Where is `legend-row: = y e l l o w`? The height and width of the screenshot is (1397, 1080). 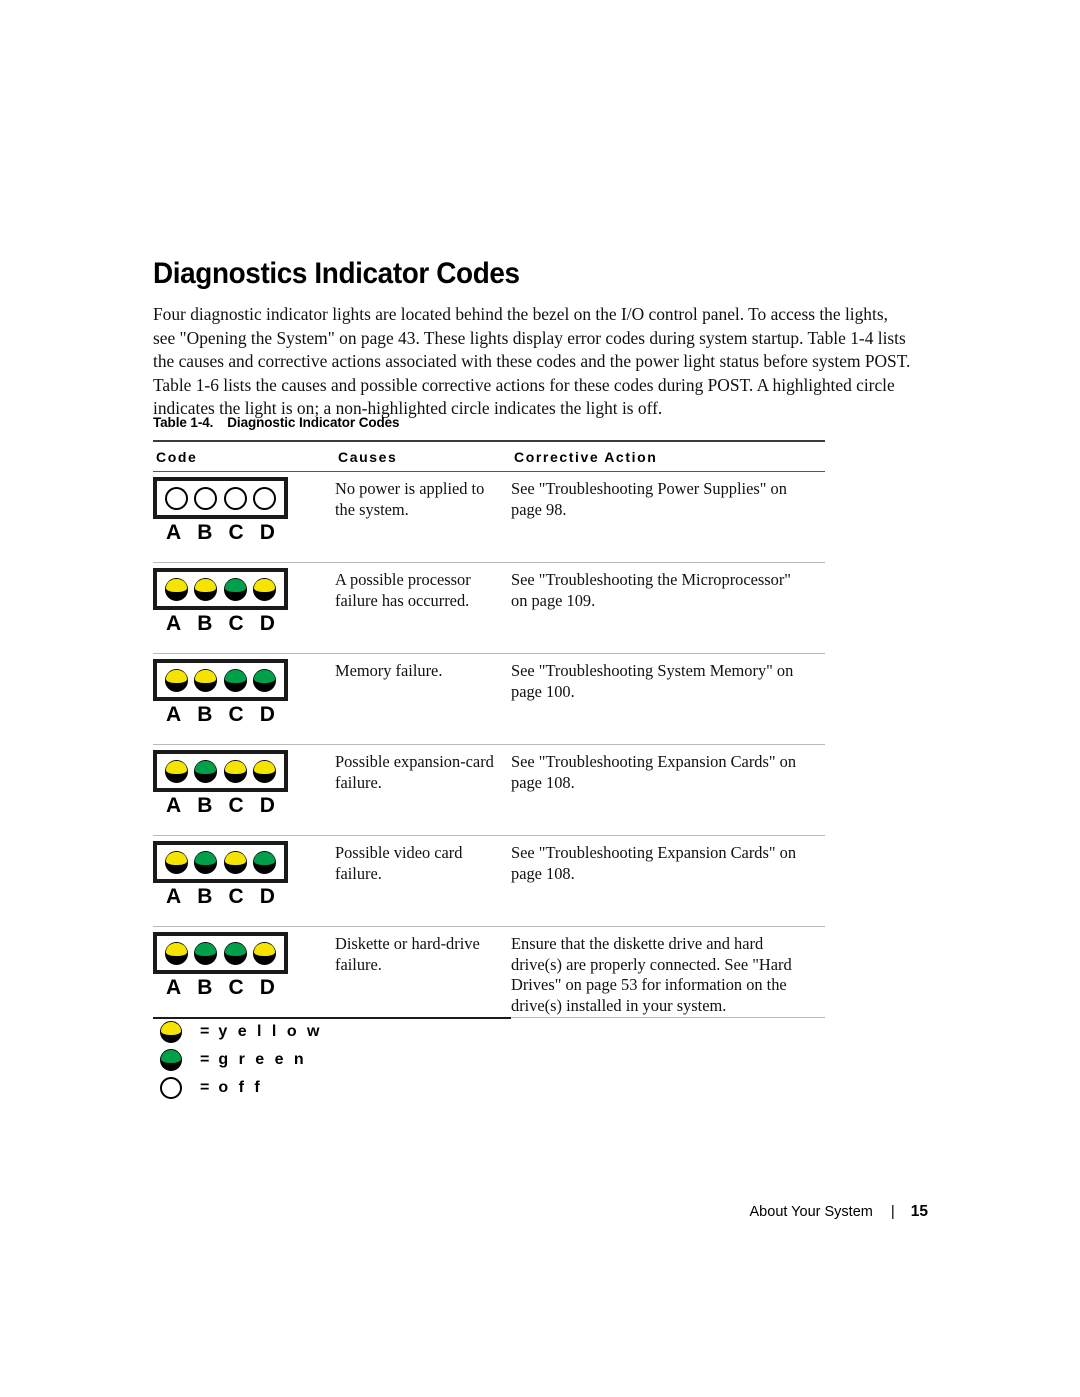 legend-row: = y e l l o w is located at coordinates (313, 1032).